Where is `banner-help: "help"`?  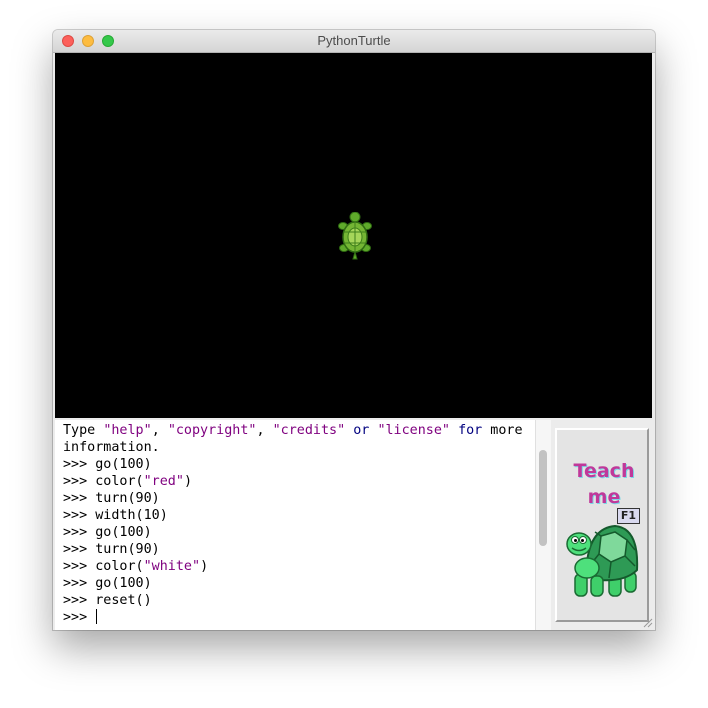 banner-help: "help" is located at coordinates (127, 430).